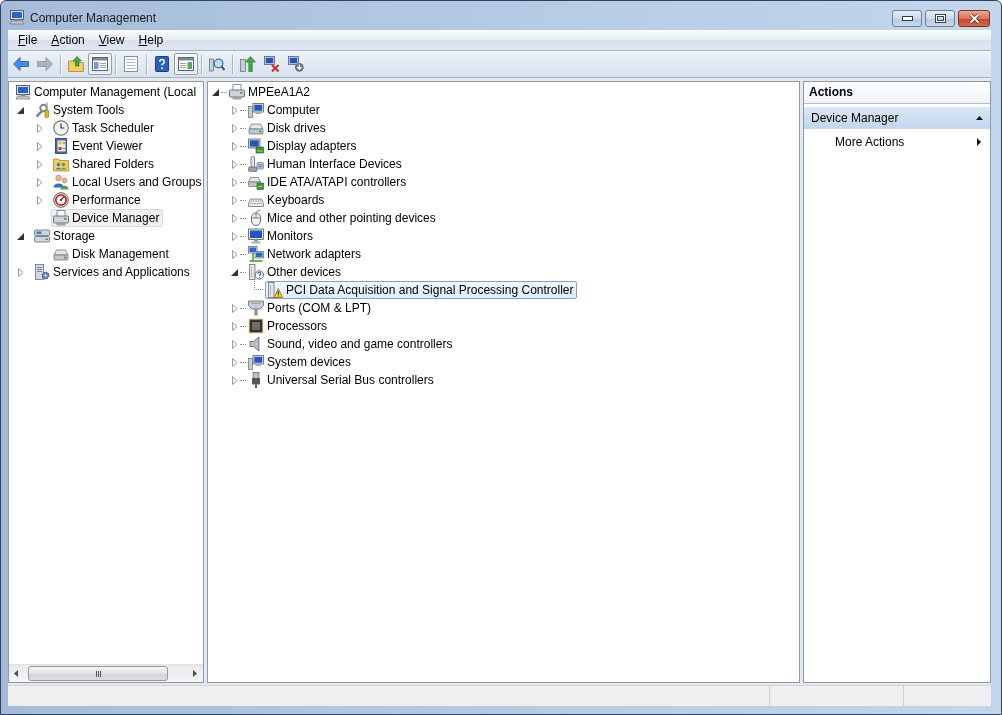 This screenshot has height=715, width=1002. I want to click on minimize-button, so click(907, 18).